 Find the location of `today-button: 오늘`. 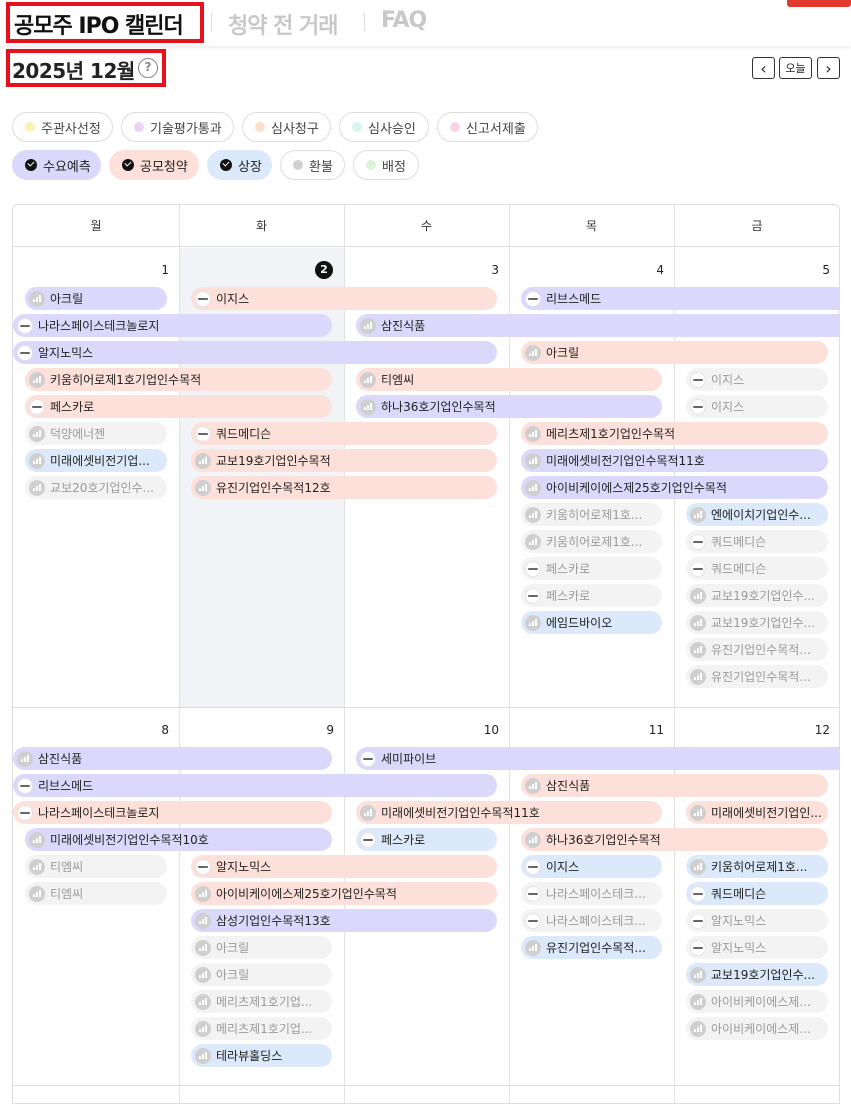

today-button: 오늘 is located at coordinates (795, 68).